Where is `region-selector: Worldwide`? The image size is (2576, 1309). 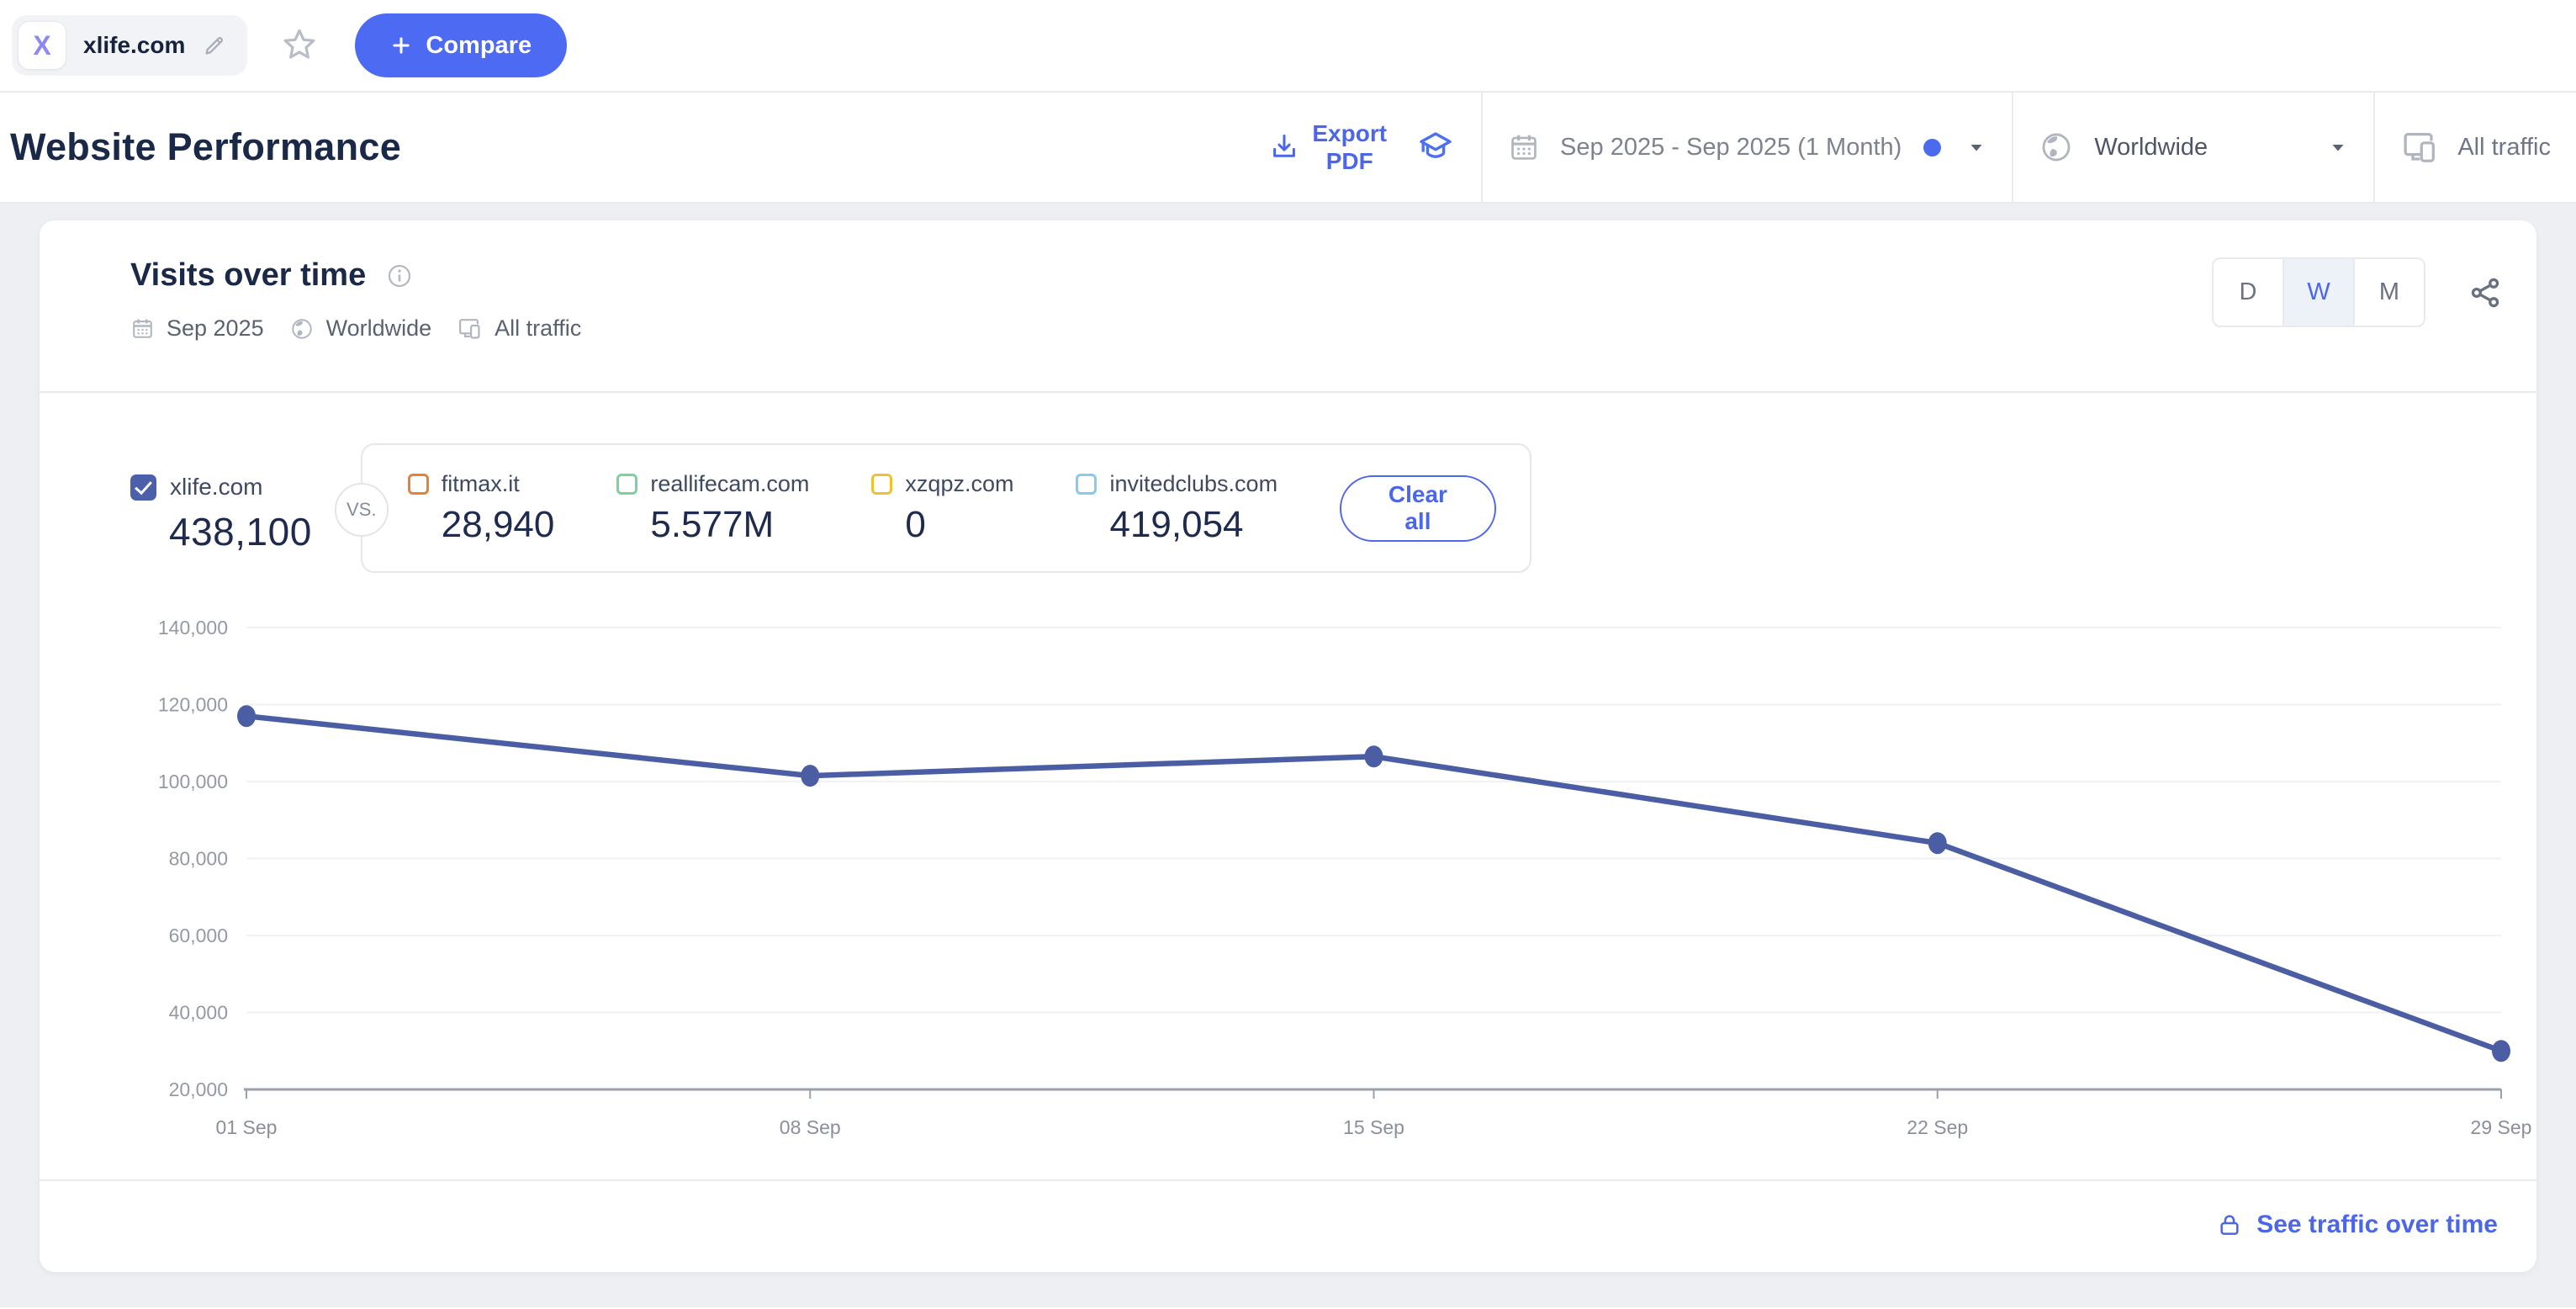
region-selector: Worldwide is located at coordinates (2192, 147).